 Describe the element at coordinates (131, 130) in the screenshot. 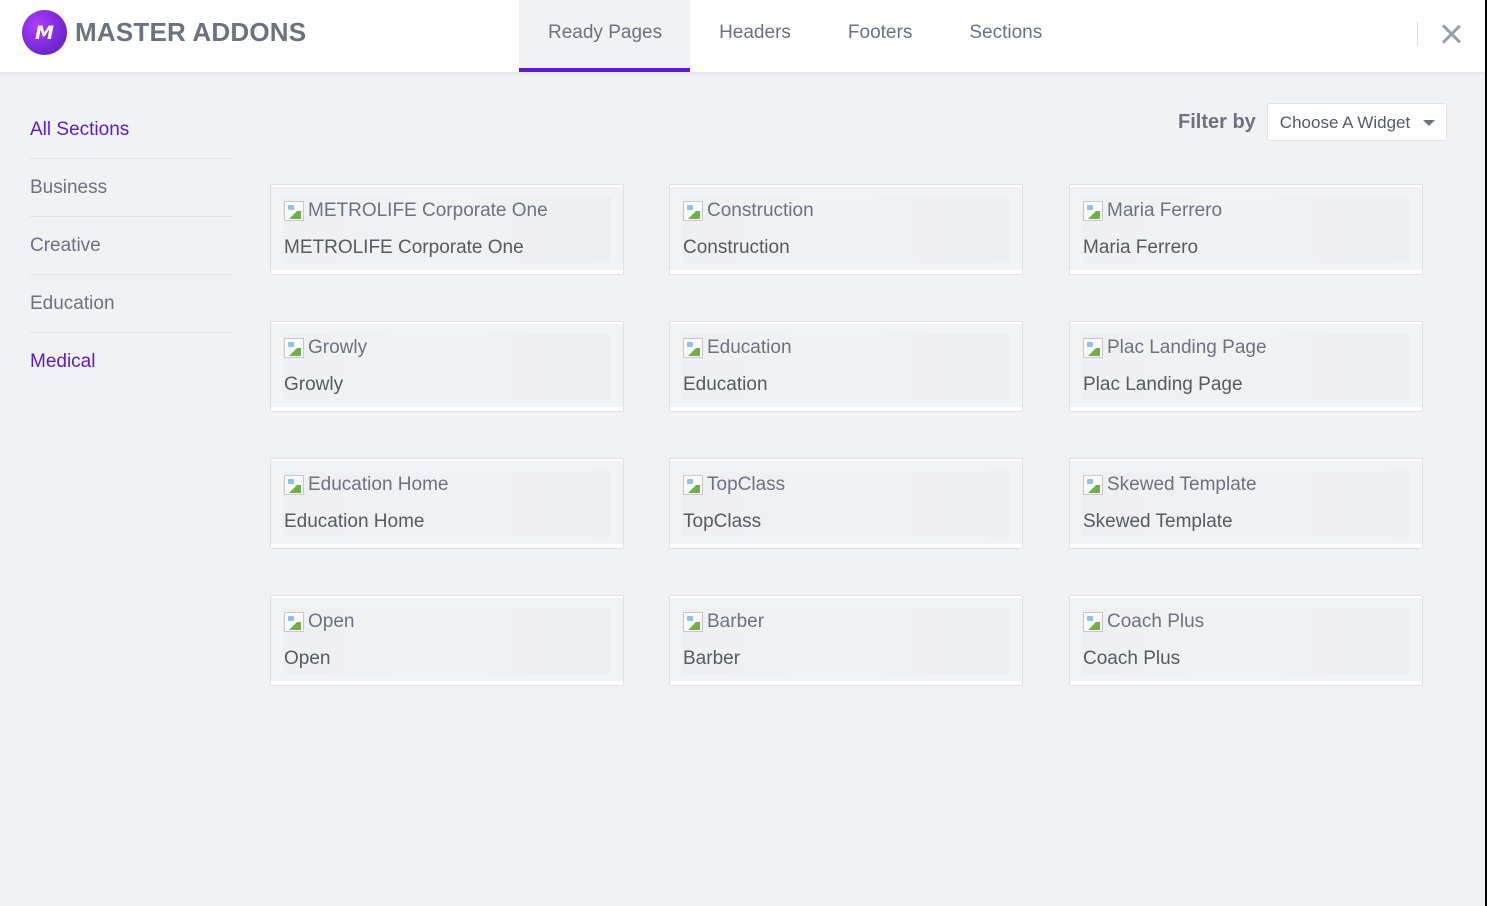

I see `sidebar-item-all-sections: All Sections` at that location.